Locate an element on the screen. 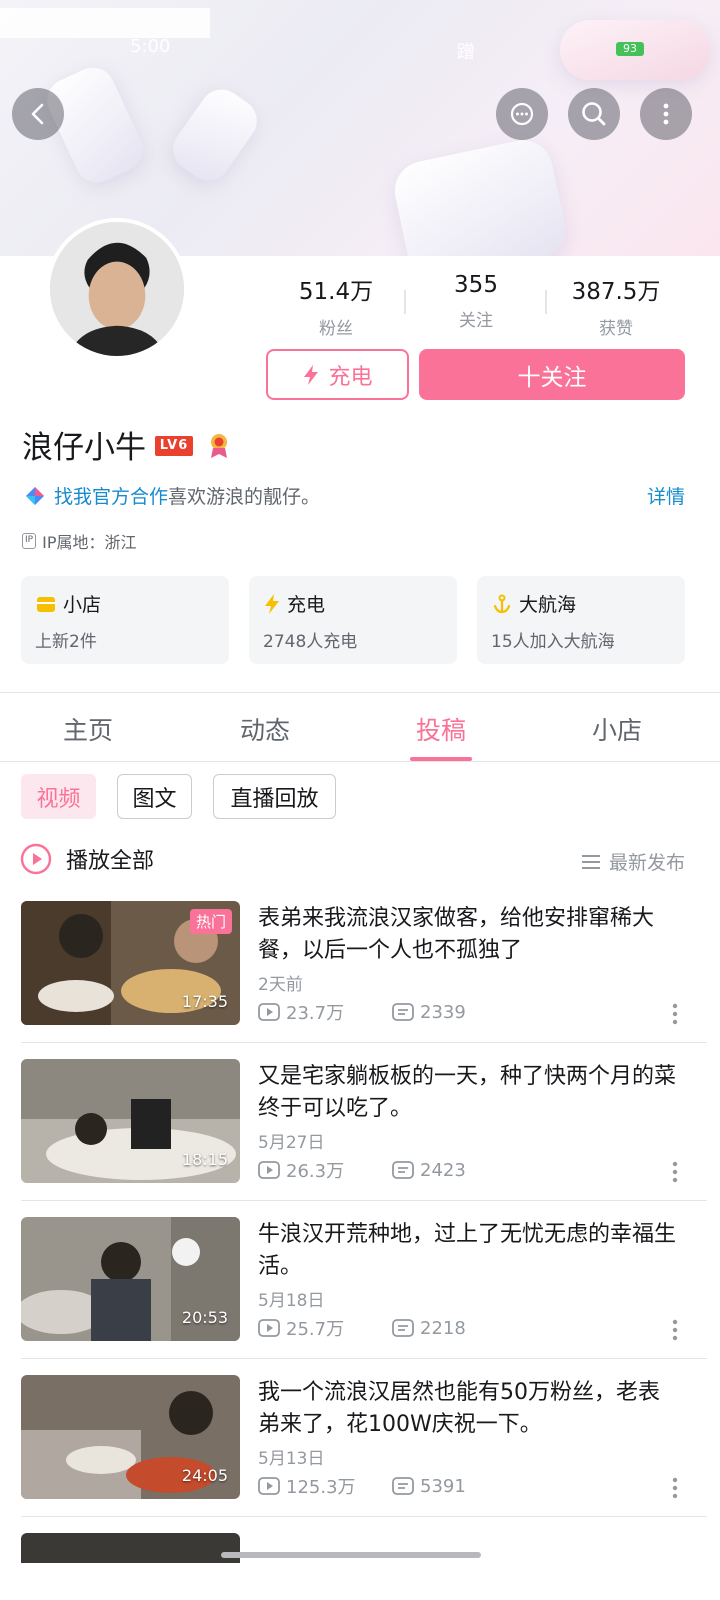  avatar is located at coordinates (117, 289).